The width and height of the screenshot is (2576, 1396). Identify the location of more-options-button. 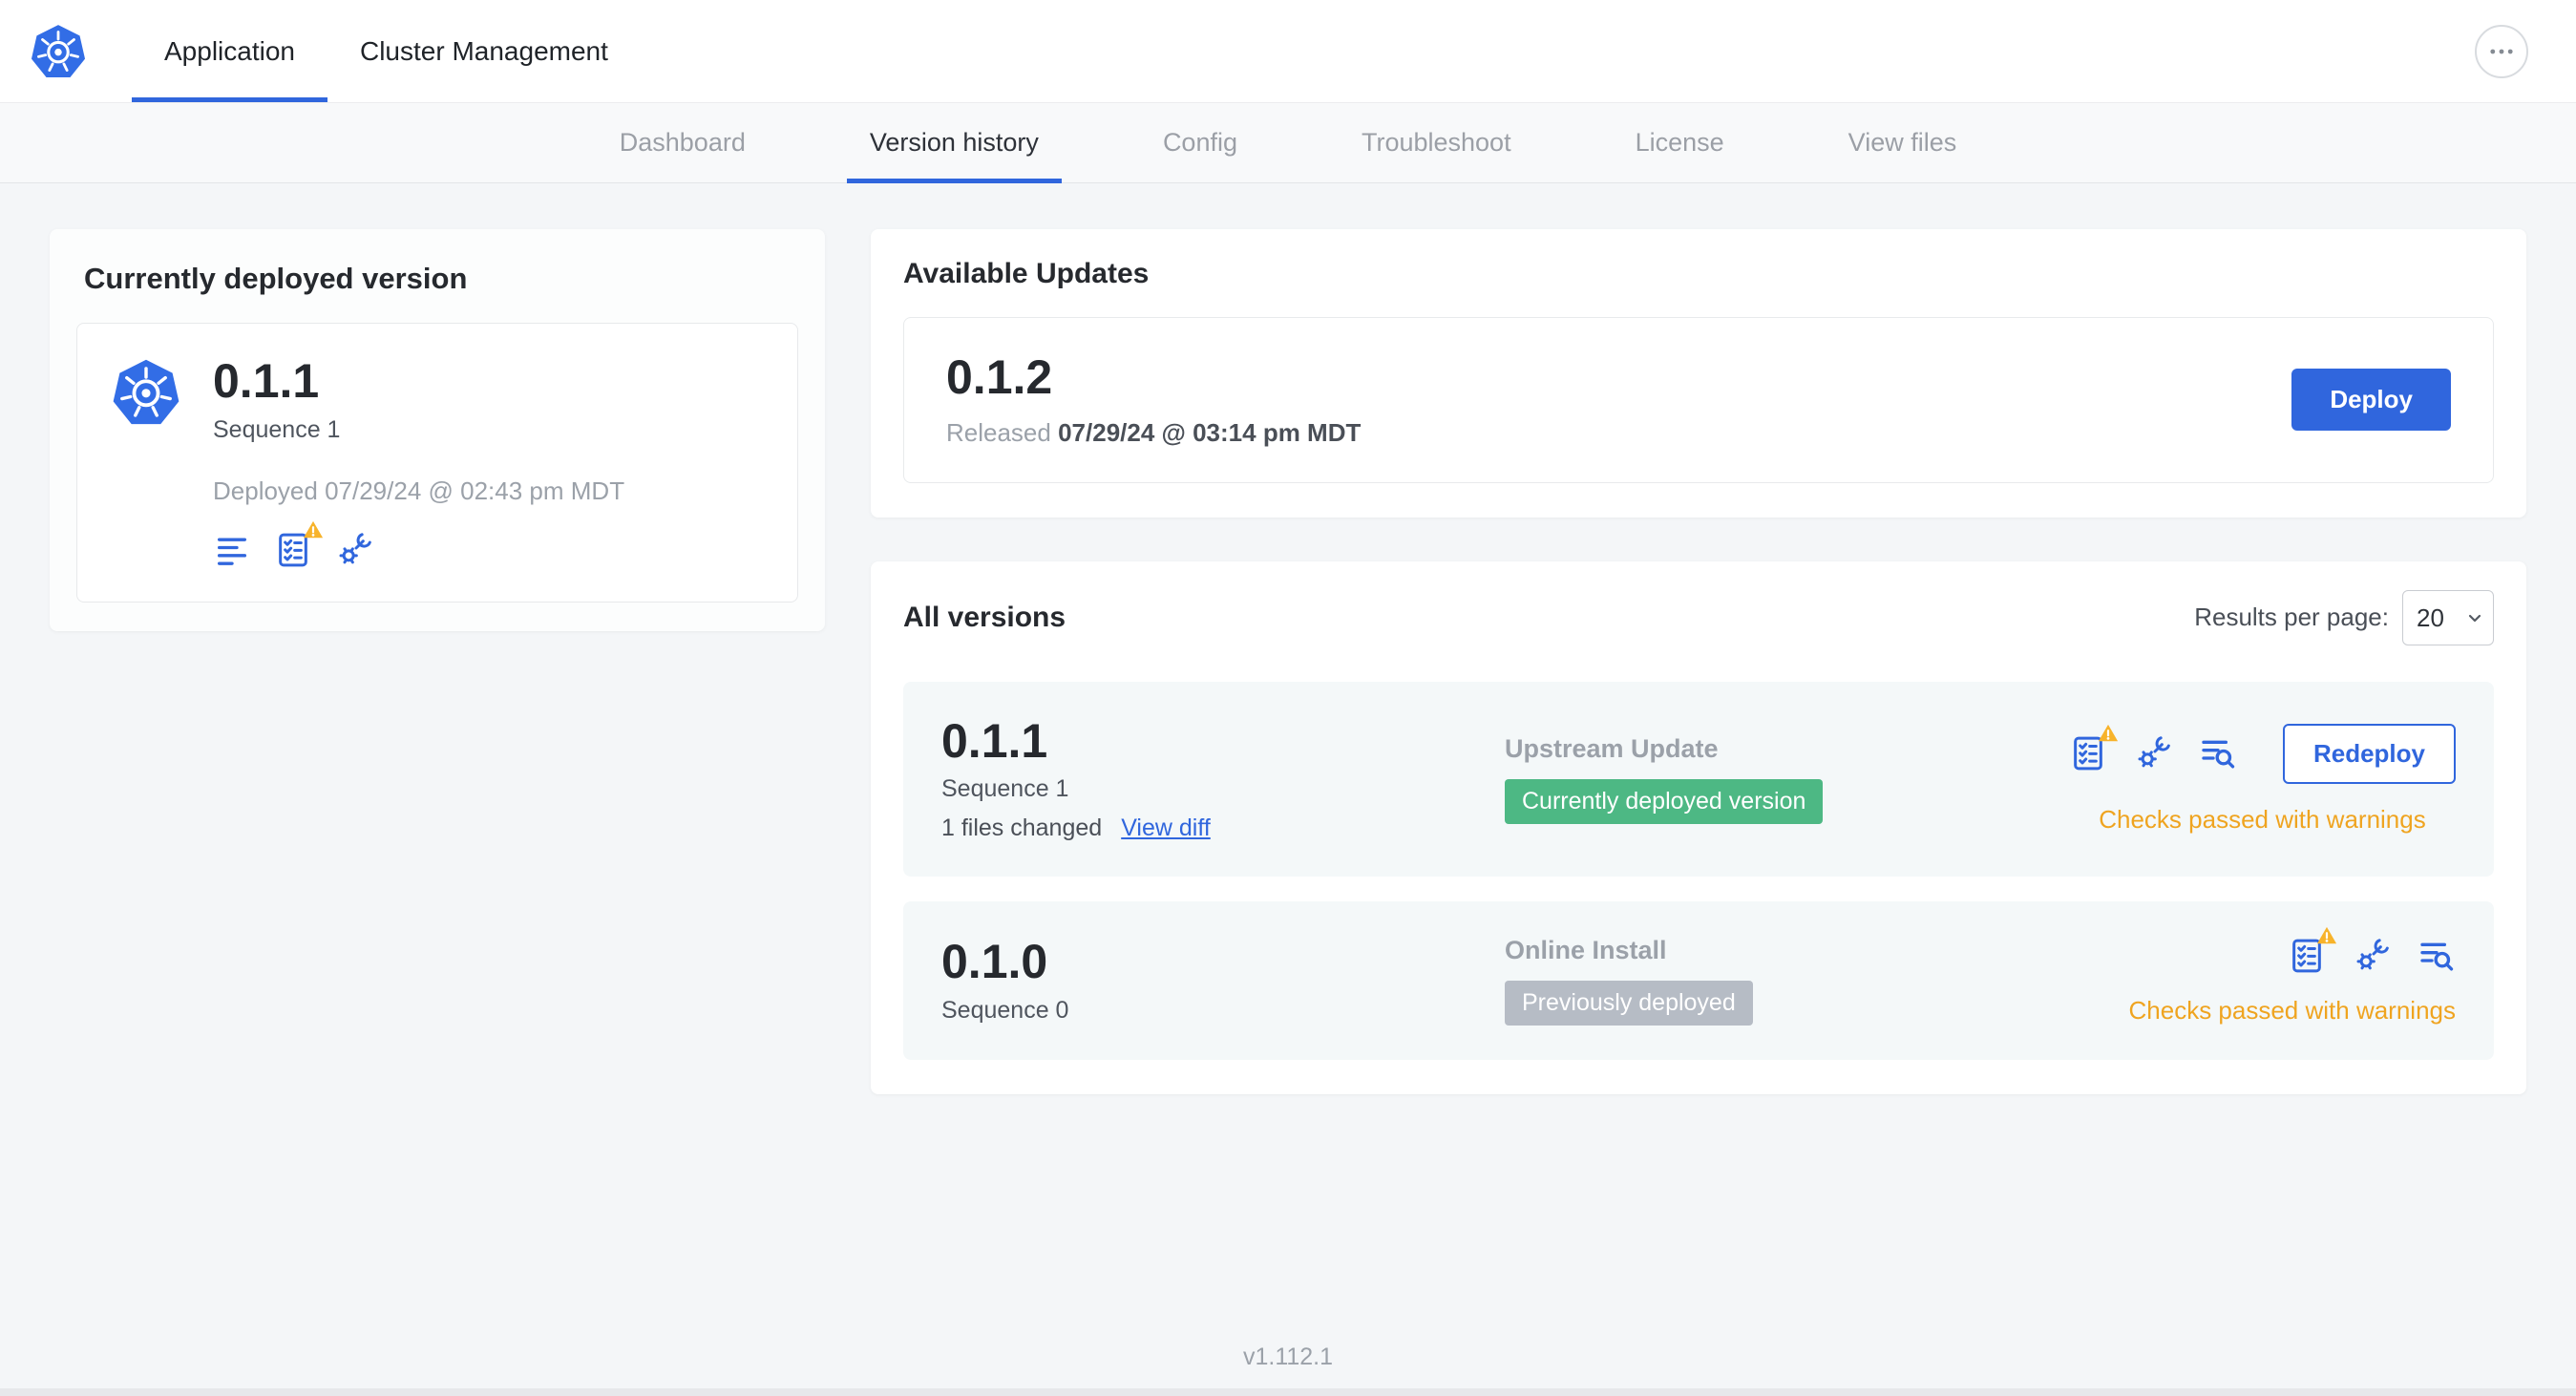
(2501, 51).